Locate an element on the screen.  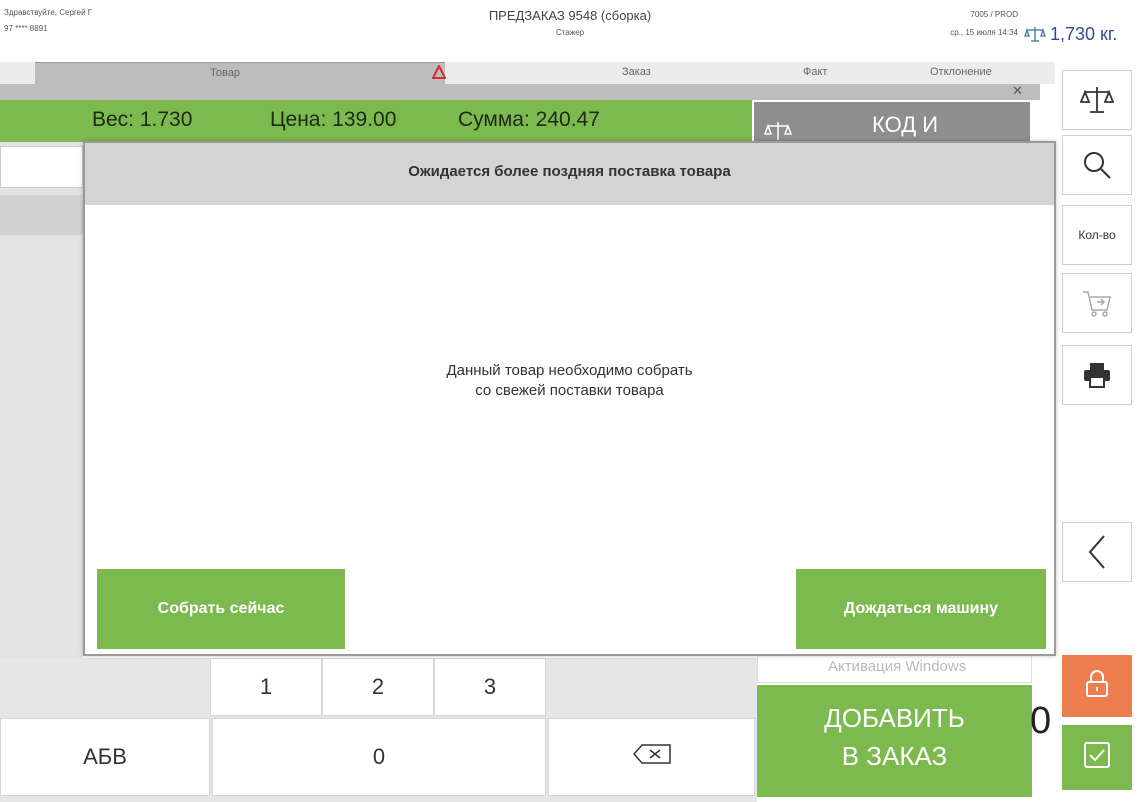
scale-weight: 1,730 кг. is located at coordinates (1084, 34).